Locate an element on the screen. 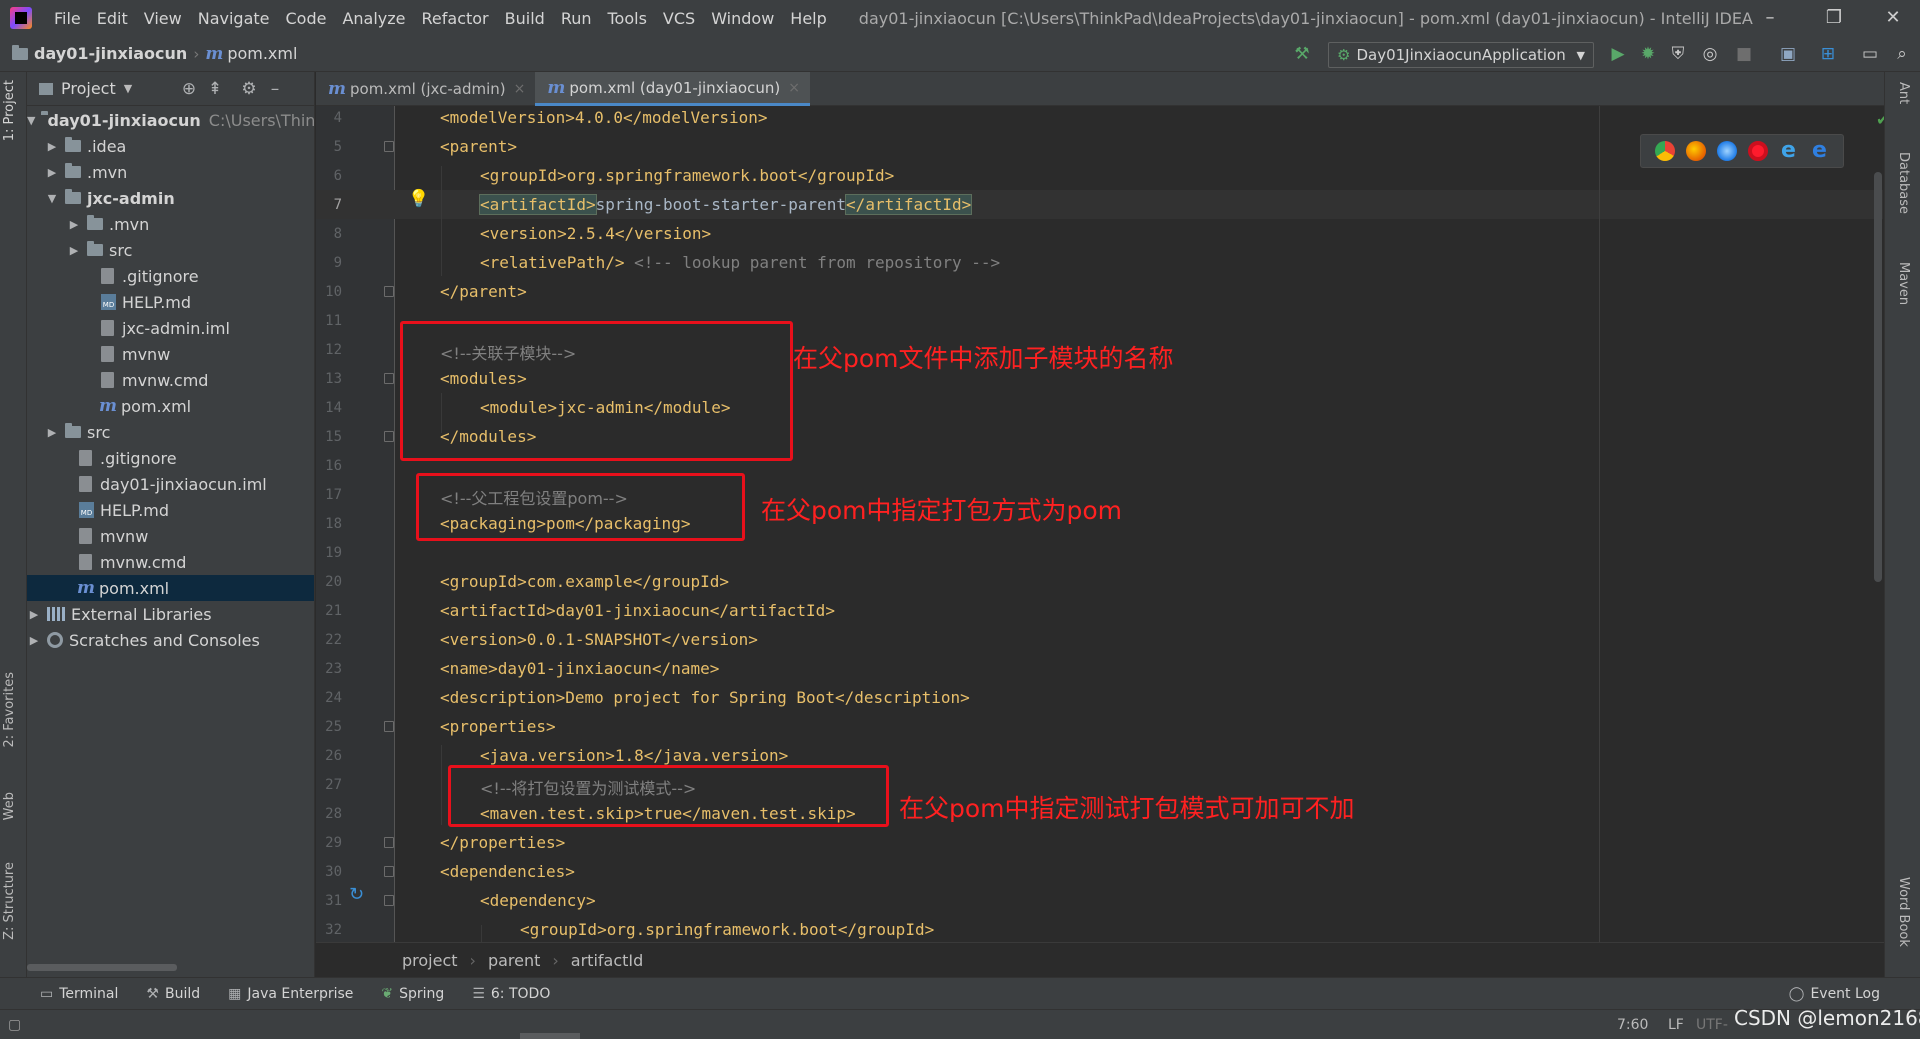  tree-item-jxc-help: MD HELP.md is located at coordinates (170, 302).